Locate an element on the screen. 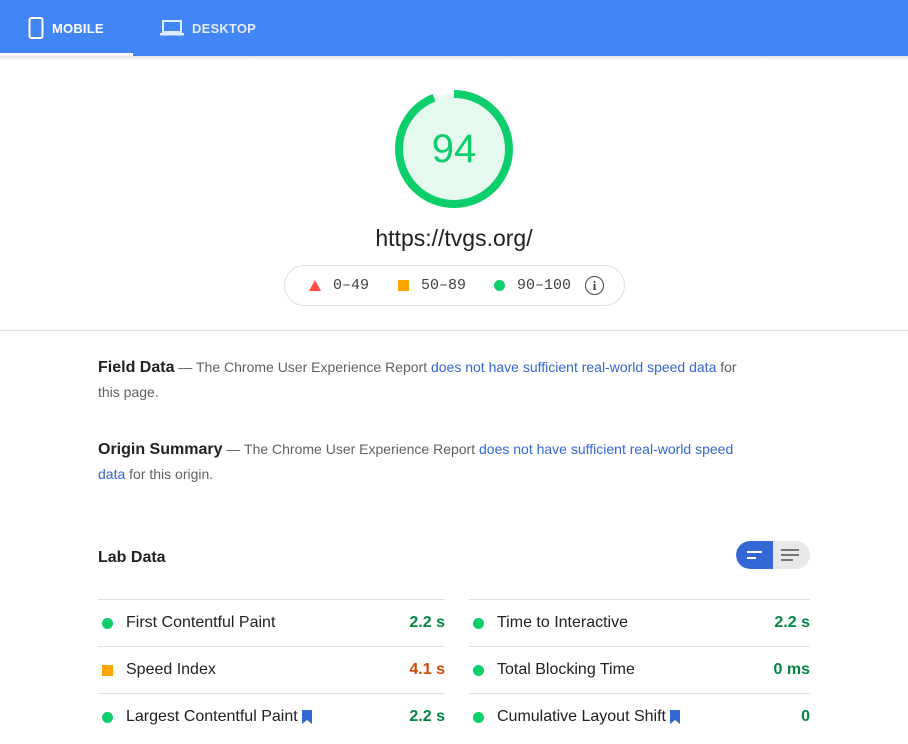 This screenshot has width=908, height=744. section-divider is located at coordinates (454, 330).